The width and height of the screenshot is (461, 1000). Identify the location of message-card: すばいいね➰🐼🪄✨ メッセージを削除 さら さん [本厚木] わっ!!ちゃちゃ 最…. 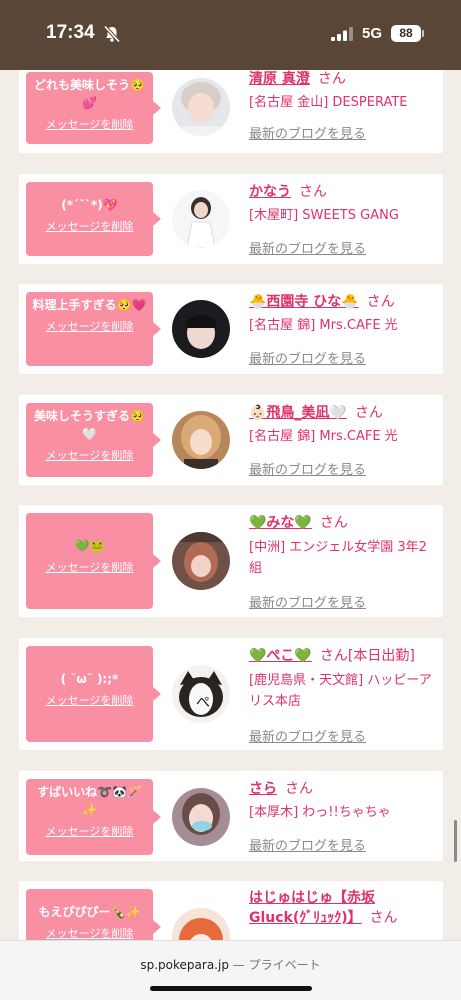
(231, 816).